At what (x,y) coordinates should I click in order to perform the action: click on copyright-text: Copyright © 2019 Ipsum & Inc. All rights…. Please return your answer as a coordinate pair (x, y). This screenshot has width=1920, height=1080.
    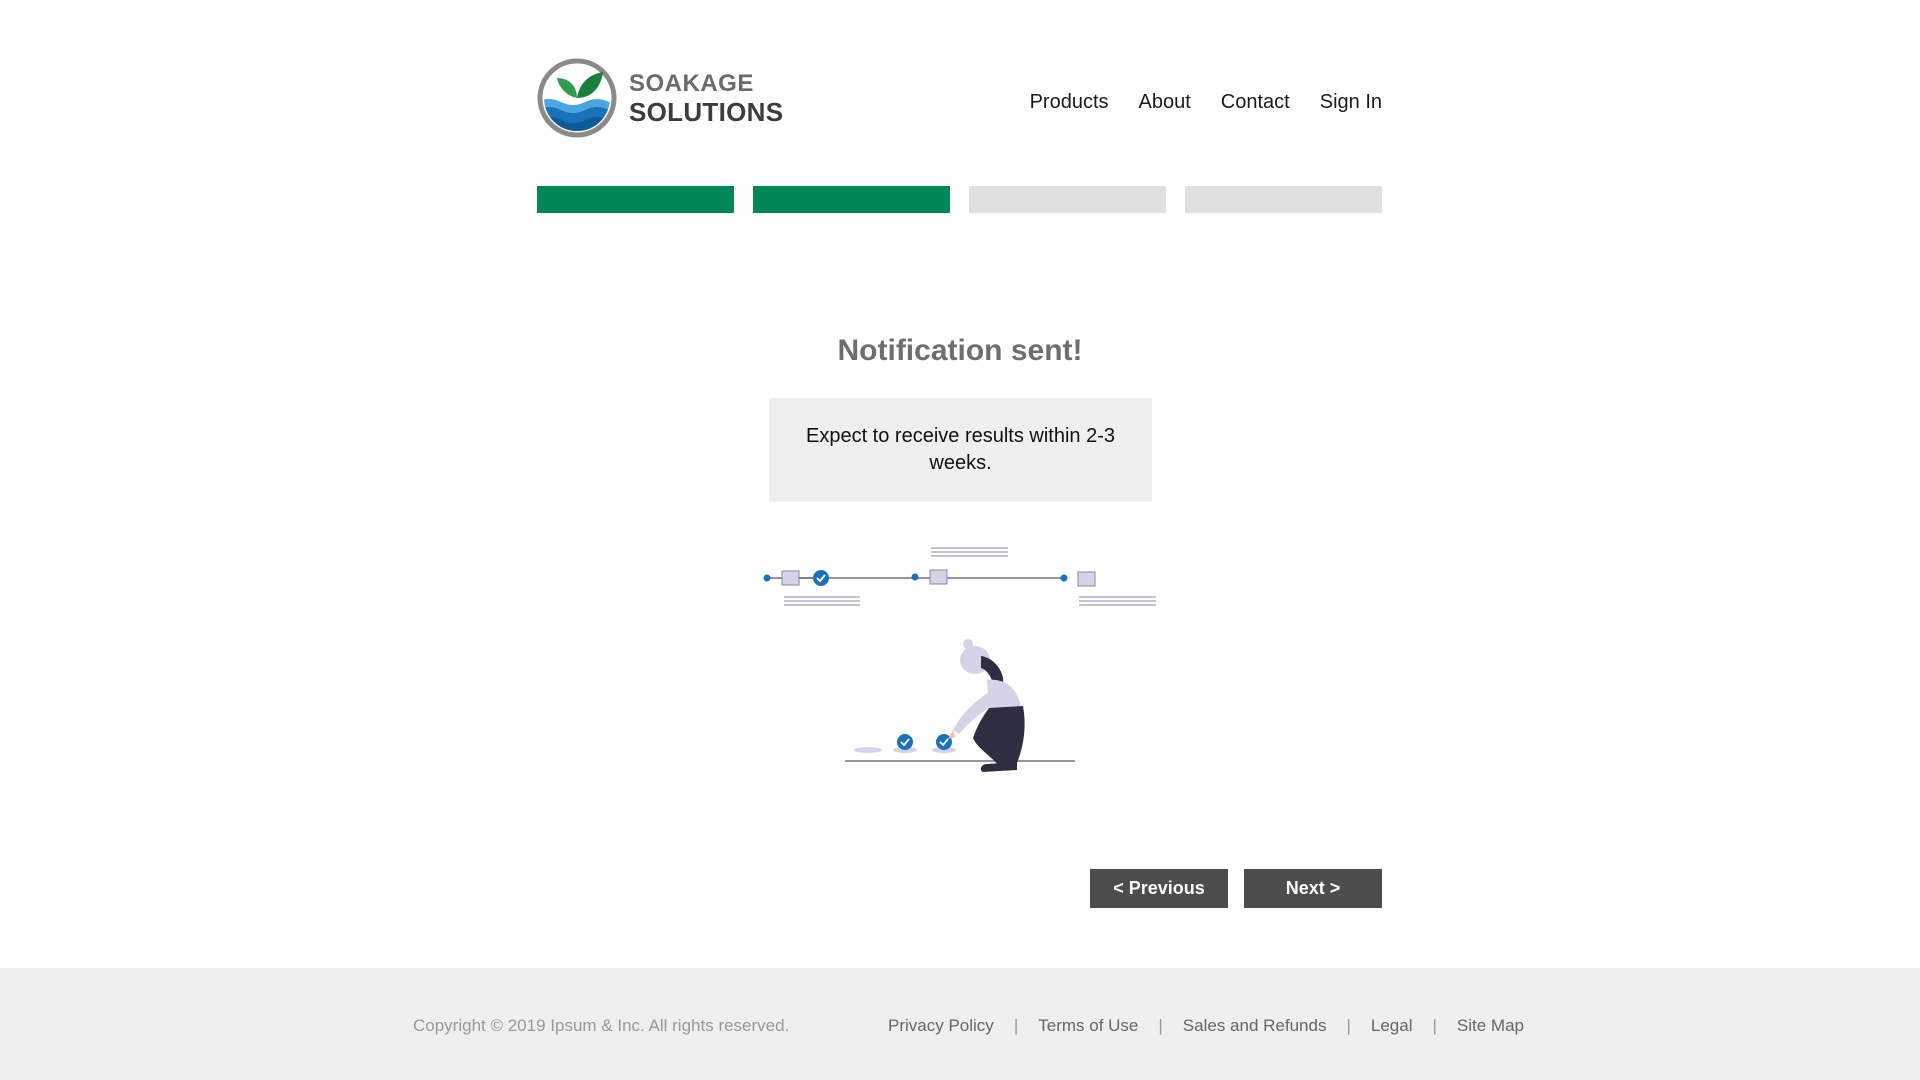
    Looking at the image, I should click on (601, 1025).